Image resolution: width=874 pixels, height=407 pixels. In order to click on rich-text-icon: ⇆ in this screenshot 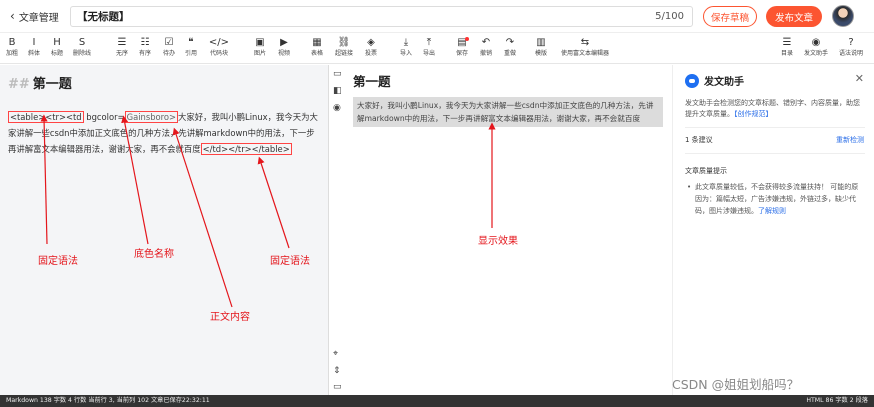, I will do `click(585, 42)`.